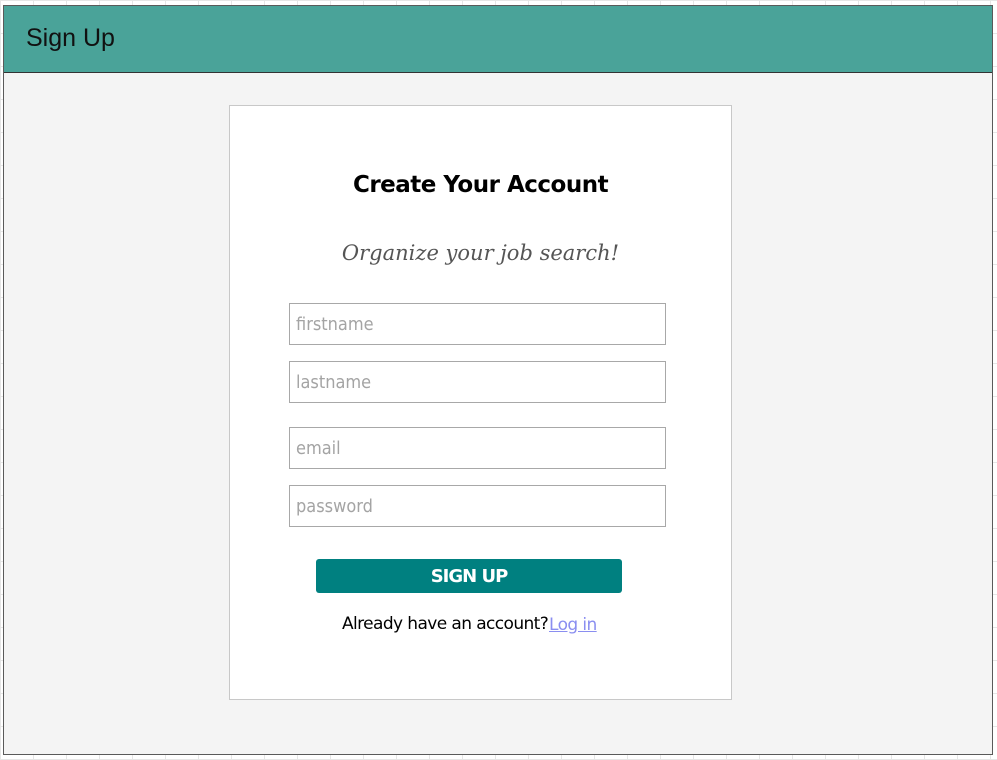 The image size is (997, 760). What do you see at coordinates (477, 324) in the screenshot?
I see `firstname-field` at bounding box center [477, 324].